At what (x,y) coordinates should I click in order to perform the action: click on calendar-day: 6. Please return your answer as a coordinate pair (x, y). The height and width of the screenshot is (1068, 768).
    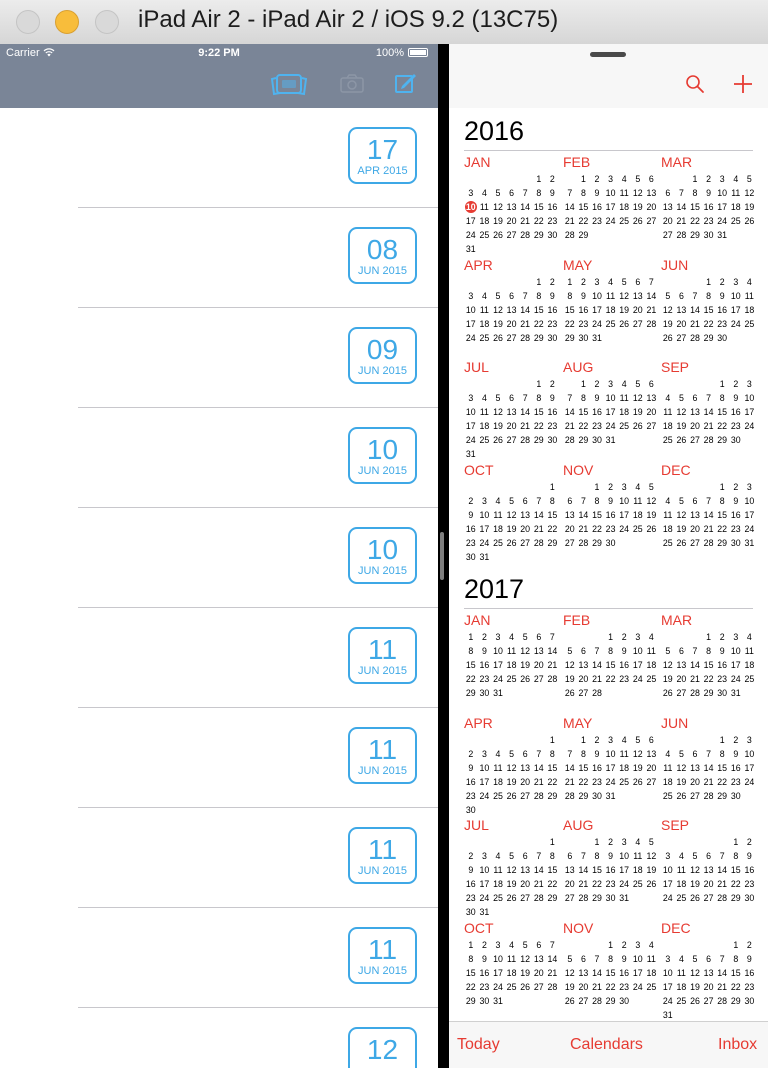
    Looking at the image, I should click on (709, 856).